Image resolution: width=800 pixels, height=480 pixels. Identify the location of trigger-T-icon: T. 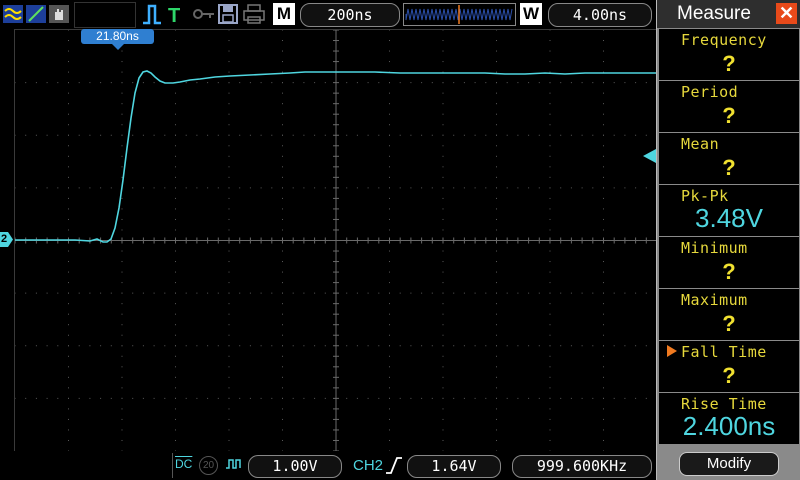
(175, 14).